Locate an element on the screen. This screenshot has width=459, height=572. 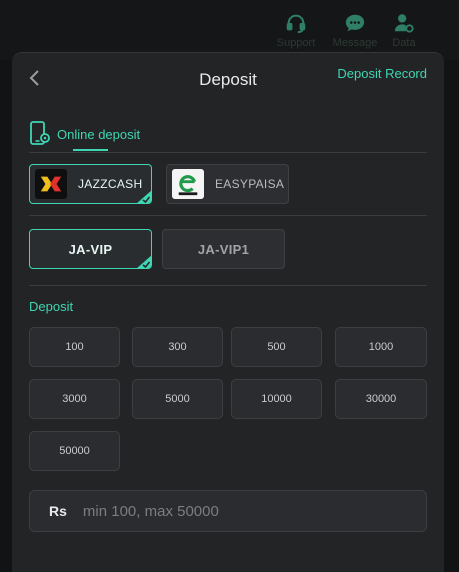
tab-active-indicator is located at coordinates (90, 150).